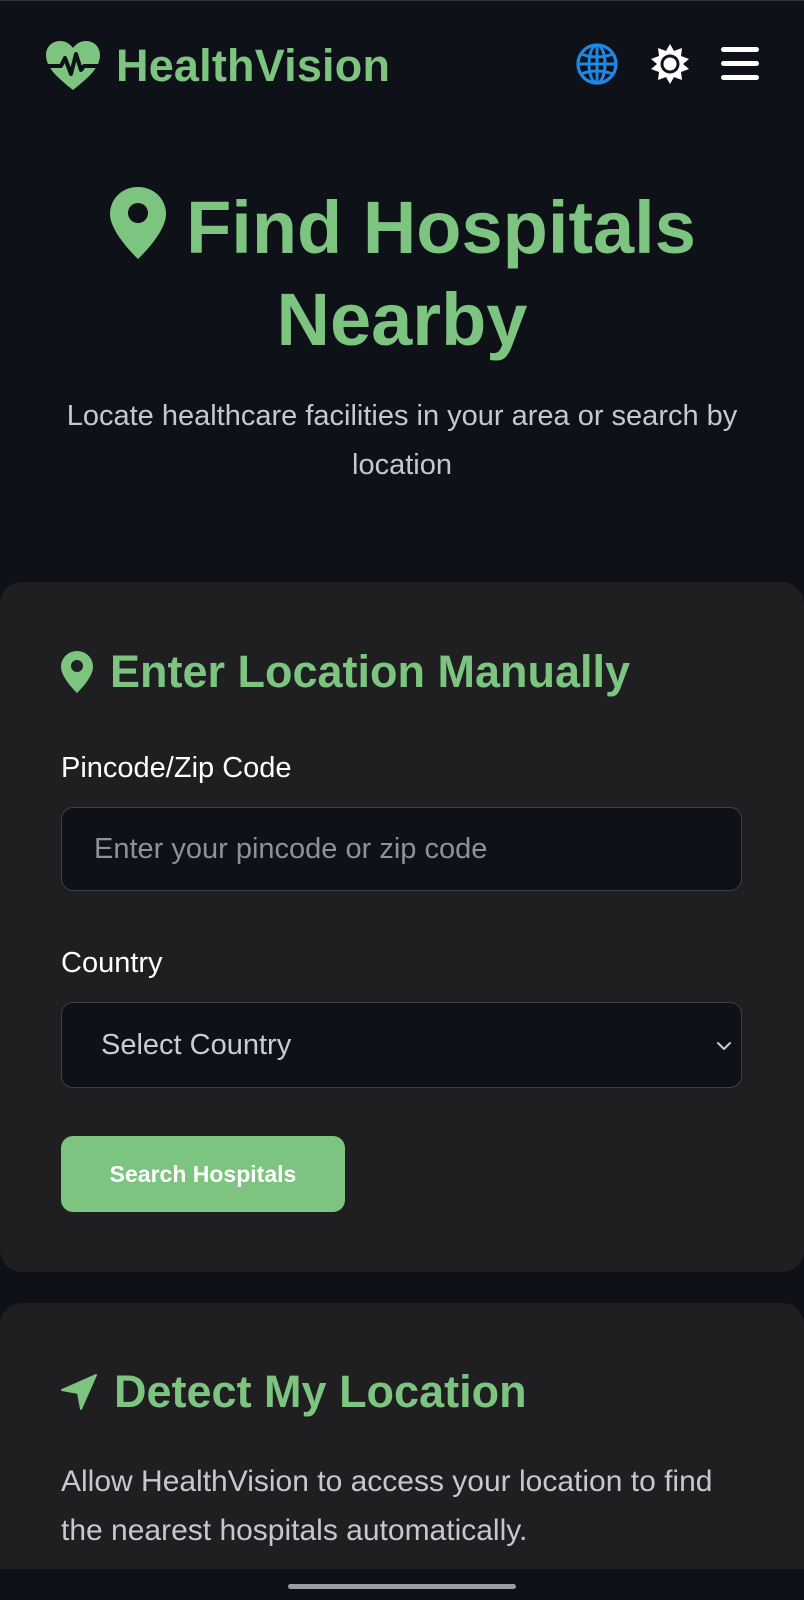 This screenshot has height=1600, width=804. Describe the element at coordinates (253, 65) in the screenshot. I see `brand-name: HealthVision` at that location.